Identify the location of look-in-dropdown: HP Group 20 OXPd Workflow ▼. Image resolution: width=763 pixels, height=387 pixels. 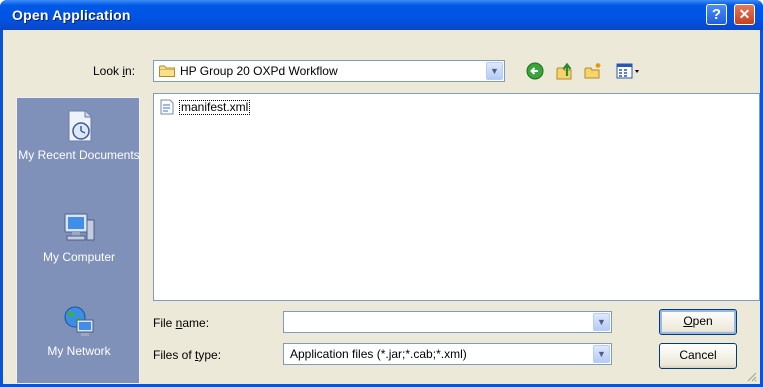
(329, 71).